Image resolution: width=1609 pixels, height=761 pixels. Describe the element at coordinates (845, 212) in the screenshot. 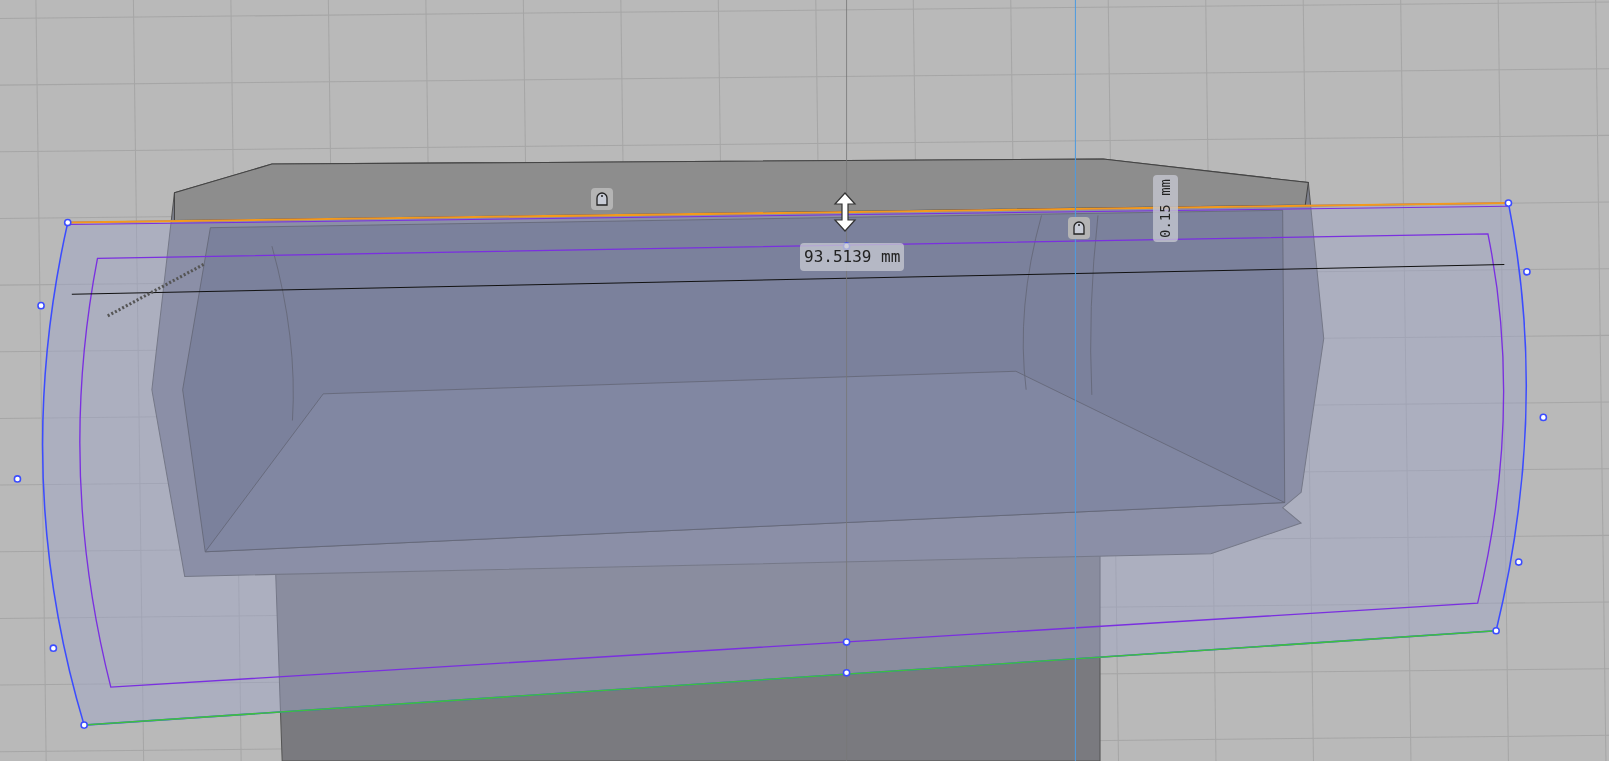

I see `vertical-resize-arrow-icon` at that location.